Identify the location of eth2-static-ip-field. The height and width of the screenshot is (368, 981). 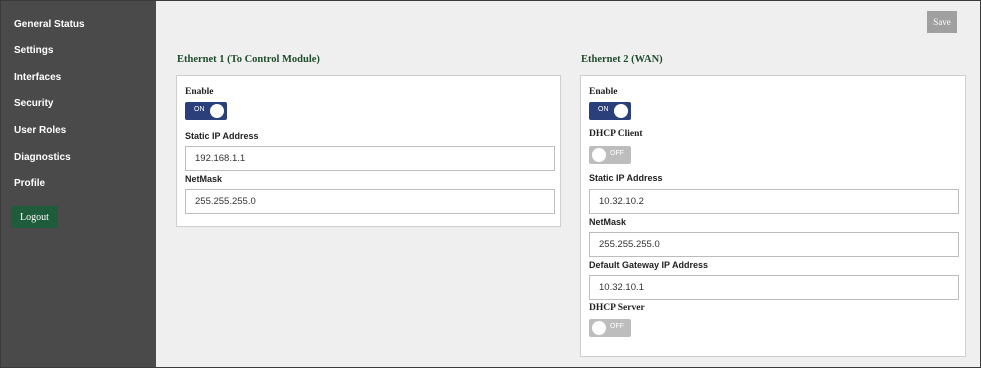
(774, 201).